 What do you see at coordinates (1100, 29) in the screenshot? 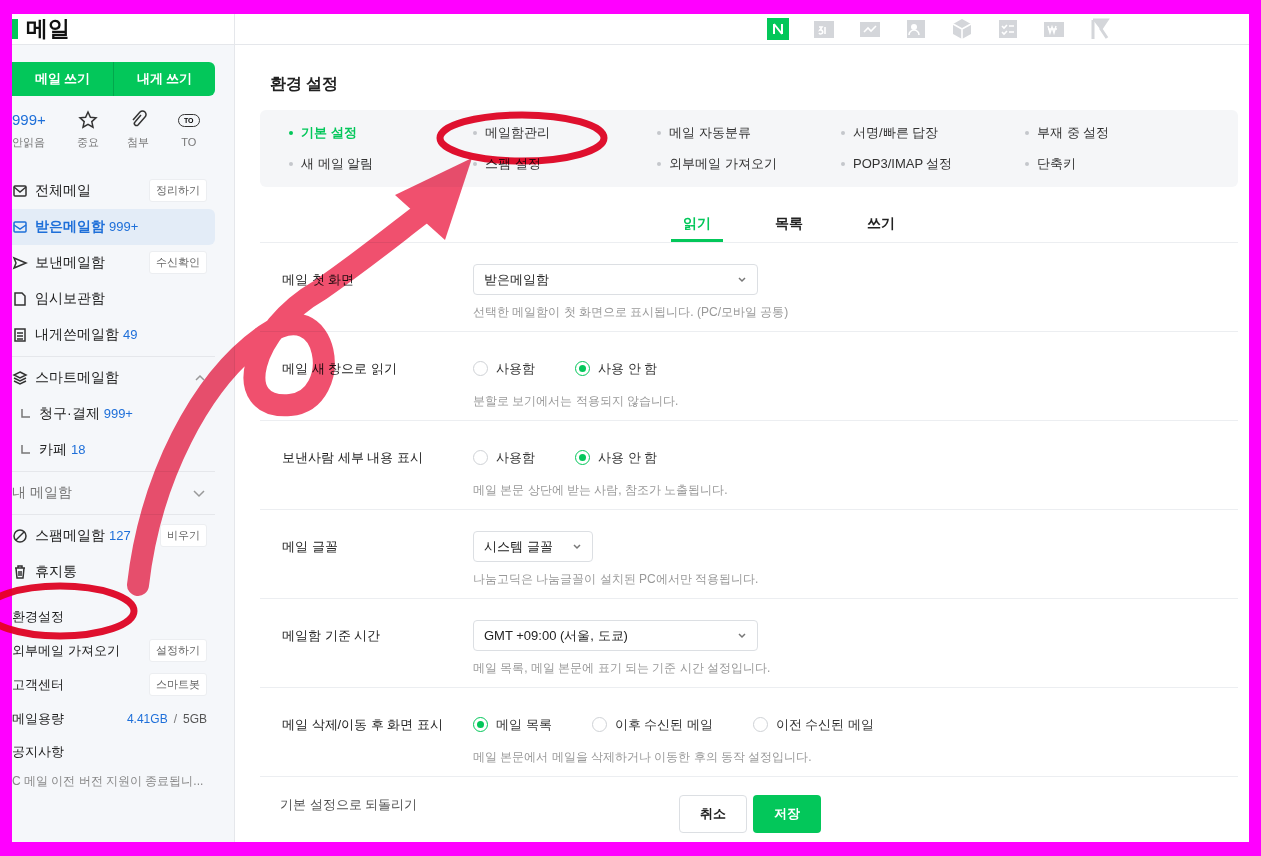
I see `flag-icon` at bounding box center [1100, 29].